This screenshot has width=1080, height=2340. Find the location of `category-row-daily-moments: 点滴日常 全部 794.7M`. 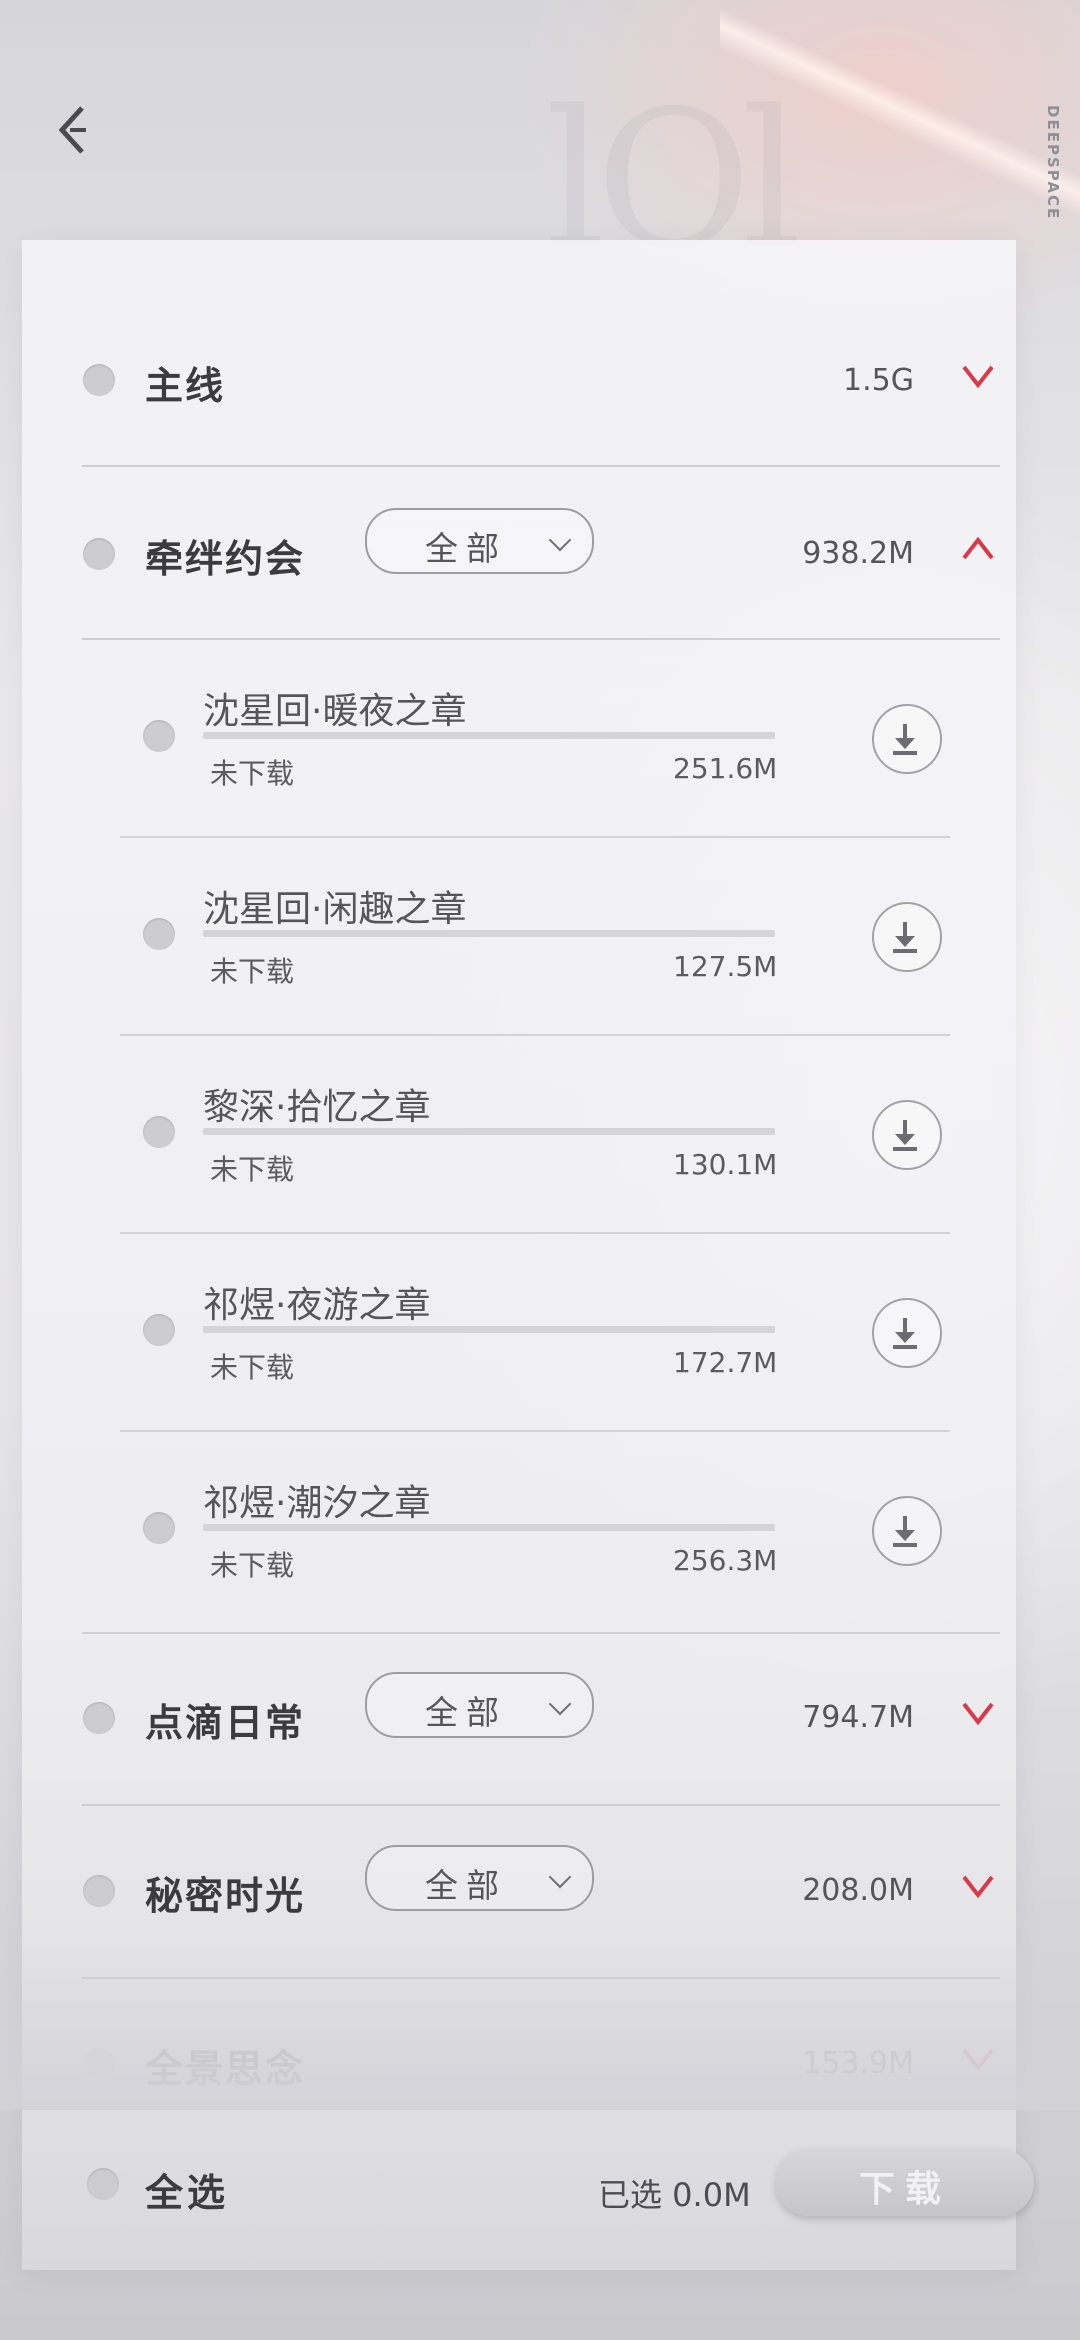

category-row-daily-moments: 点滴日常 全部 794.7M is located at coordinates (530, 1719).